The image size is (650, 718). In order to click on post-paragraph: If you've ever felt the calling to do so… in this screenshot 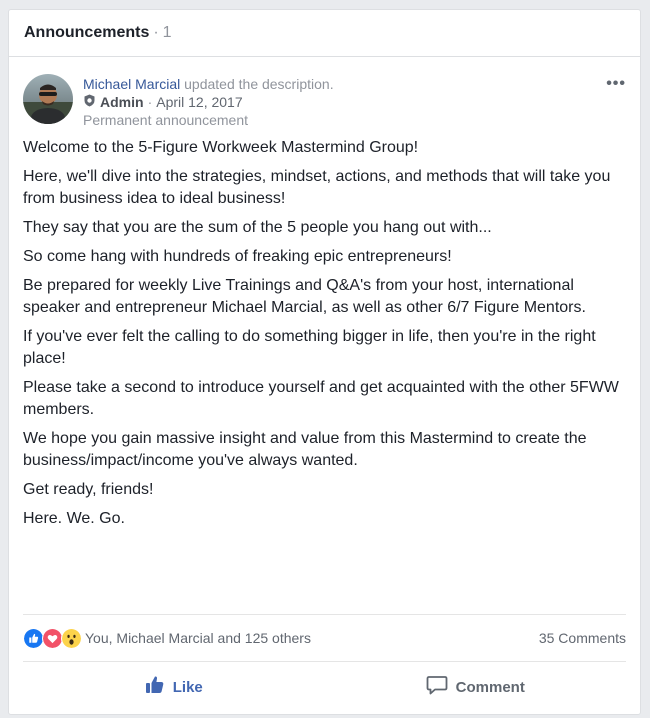, I will do `click(309, 347)`.